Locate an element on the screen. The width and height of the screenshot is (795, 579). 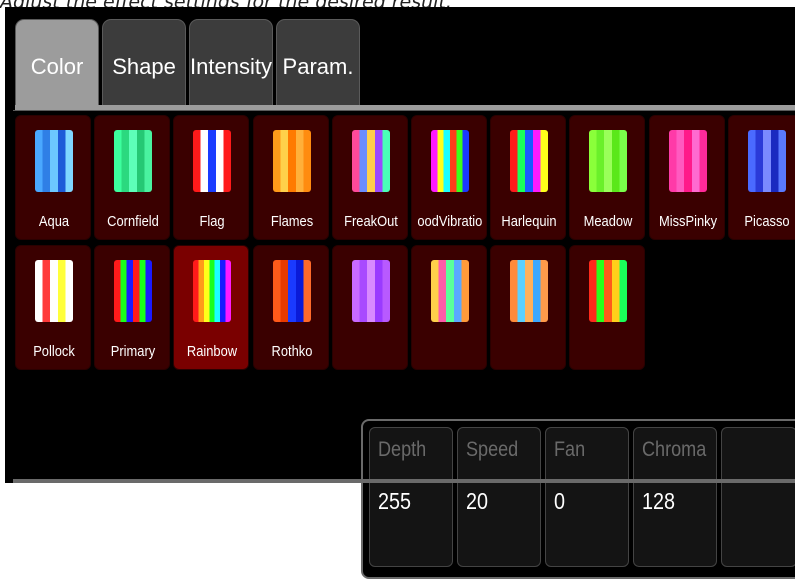
param-chroma-value: 128 is located at coordinates (659, 501).